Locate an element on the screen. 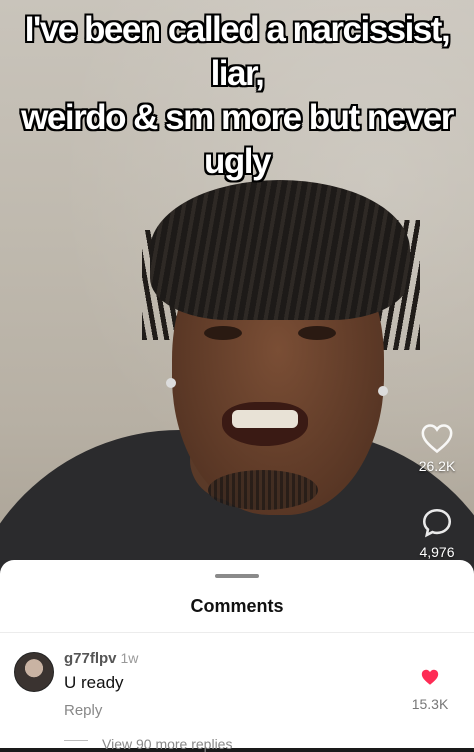  person-left-eye is located at coordinates (223, 333).